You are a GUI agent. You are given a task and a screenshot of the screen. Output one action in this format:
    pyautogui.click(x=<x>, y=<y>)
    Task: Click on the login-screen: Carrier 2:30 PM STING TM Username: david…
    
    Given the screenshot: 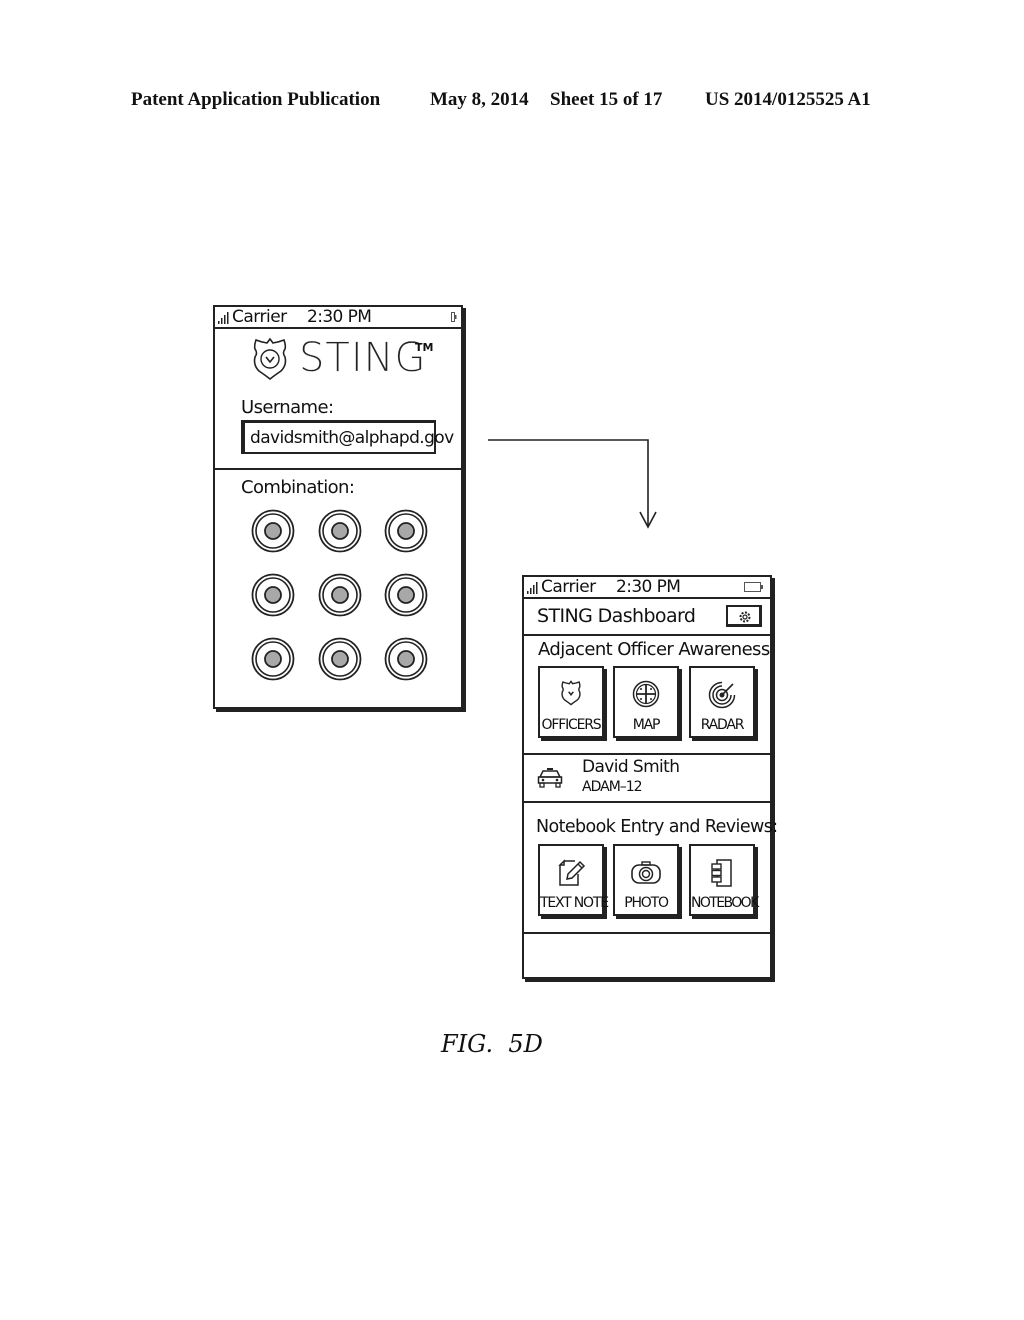 What is the action you would take?
    pyautogui.click(x=338, y=507)
    